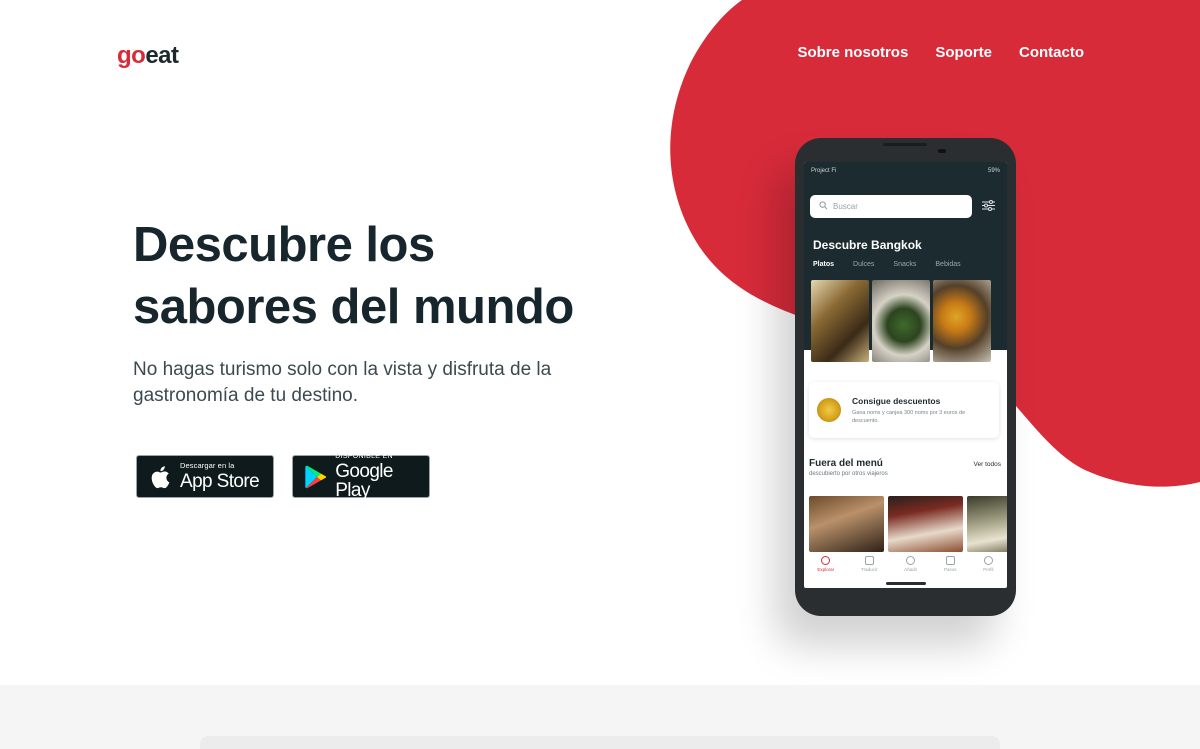  I want to click on document-icon, so click(950, 560).